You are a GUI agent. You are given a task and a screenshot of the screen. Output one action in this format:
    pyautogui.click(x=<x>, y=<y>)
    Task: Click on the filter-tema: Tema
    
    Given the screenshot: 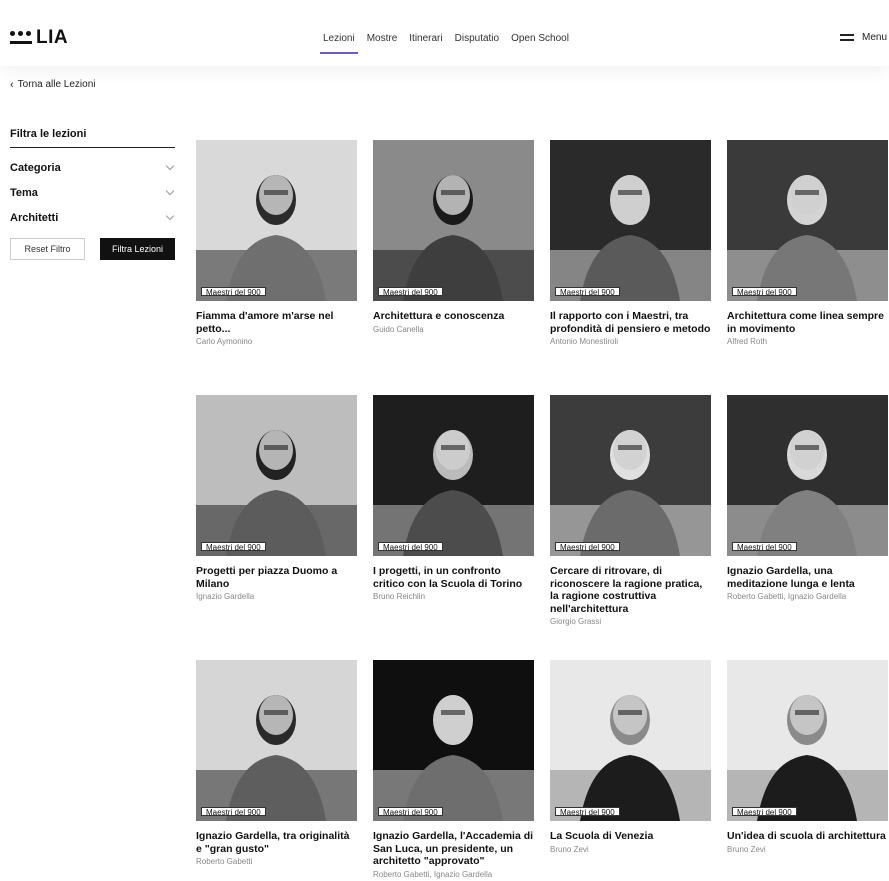 What is the action you would take?
    pyautogui.click(x=92, y=192)
    